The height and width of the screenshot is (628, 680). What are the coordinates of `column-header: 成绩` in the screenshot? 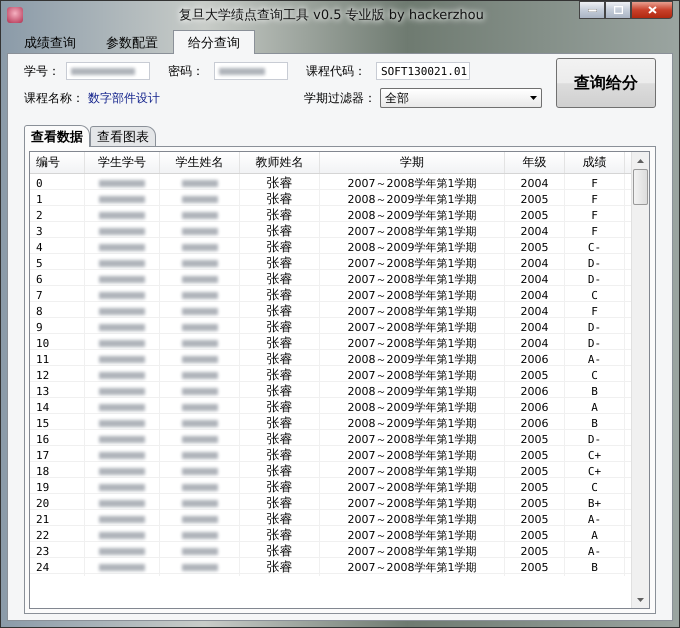 It's located at (595, 162).